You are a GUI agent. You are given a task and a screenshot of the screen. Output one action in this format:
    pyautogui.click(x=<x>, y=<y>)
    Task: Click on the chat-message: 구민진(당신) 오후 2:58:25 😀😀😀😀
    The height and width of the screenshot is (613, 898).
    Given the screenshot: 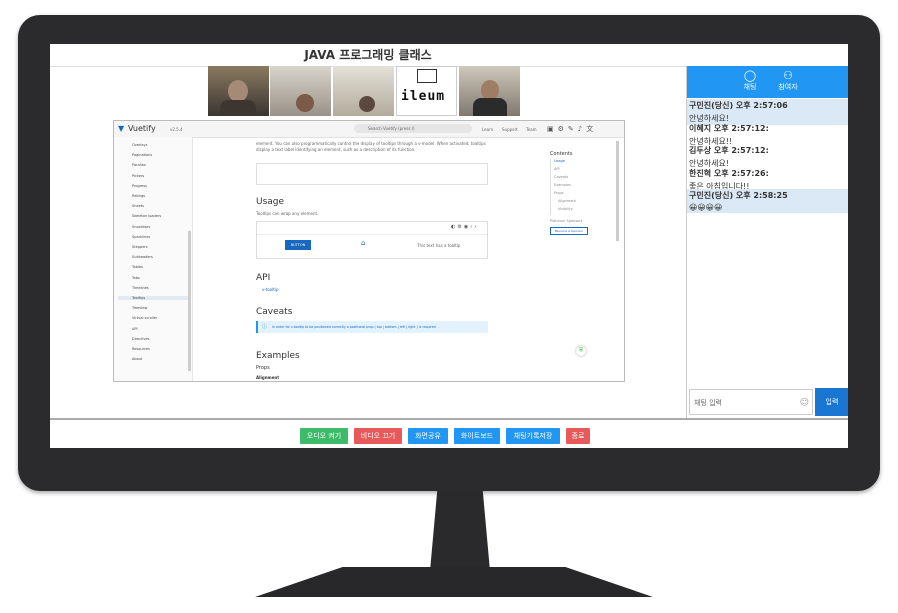 What is the action you would take?
    pyautogui.click(x=767, y=201)
    